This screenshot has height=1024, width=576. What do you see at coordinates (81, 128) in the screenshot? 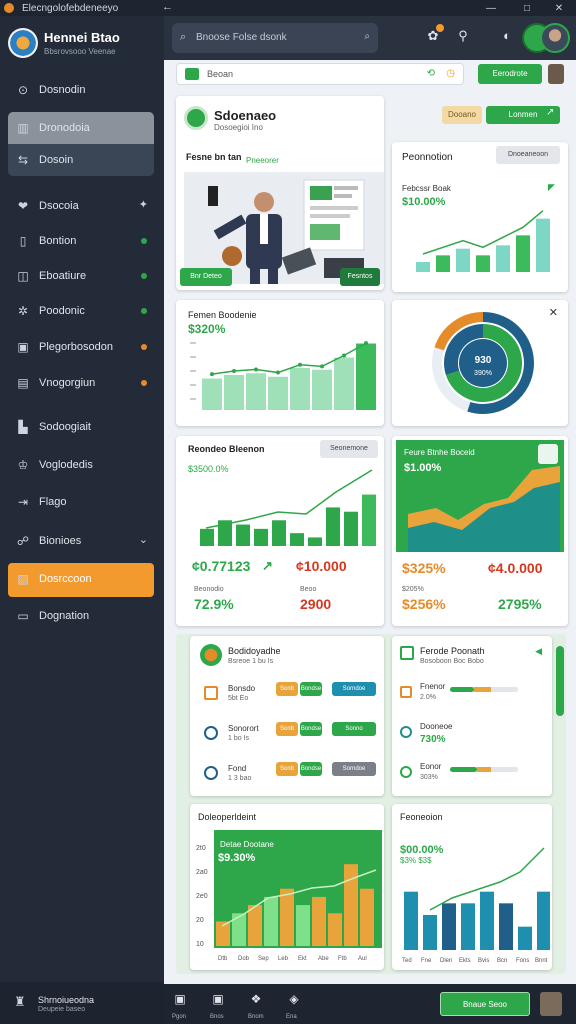
I see `sidebar-item-1: ▥ Dronodoia` at bounding box center [81, 128].